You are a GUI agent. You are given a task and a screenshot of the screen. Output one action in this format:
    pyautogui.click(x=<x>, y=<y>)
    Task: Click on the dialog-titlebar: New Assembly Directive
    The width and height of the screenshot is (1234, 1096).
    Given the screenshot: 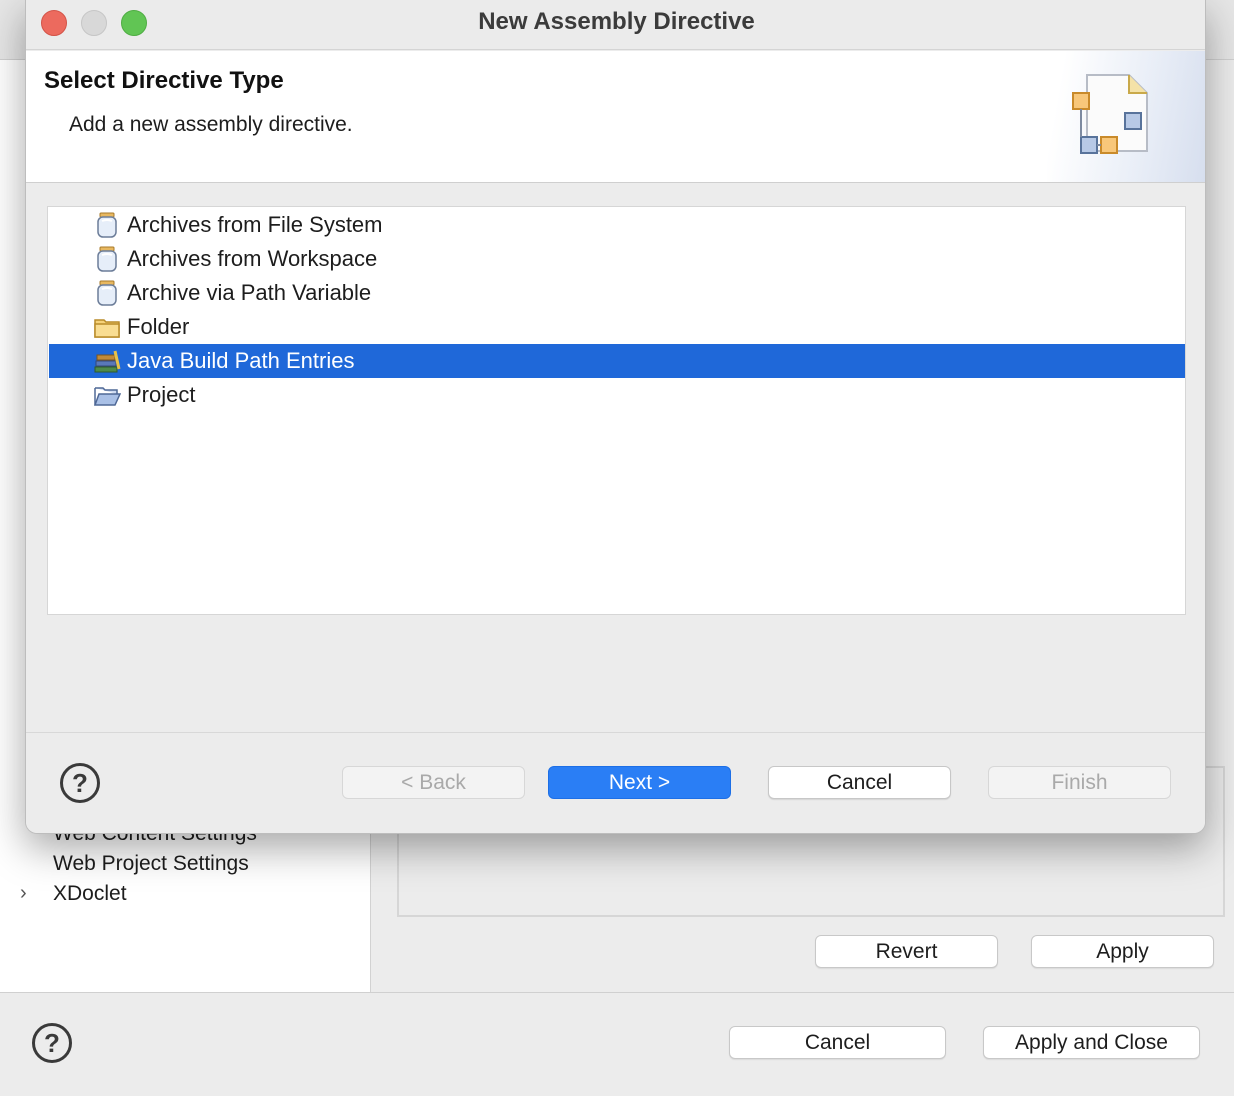 What is the action you would take?
    pyautogui.click(x=615, y=25)
    